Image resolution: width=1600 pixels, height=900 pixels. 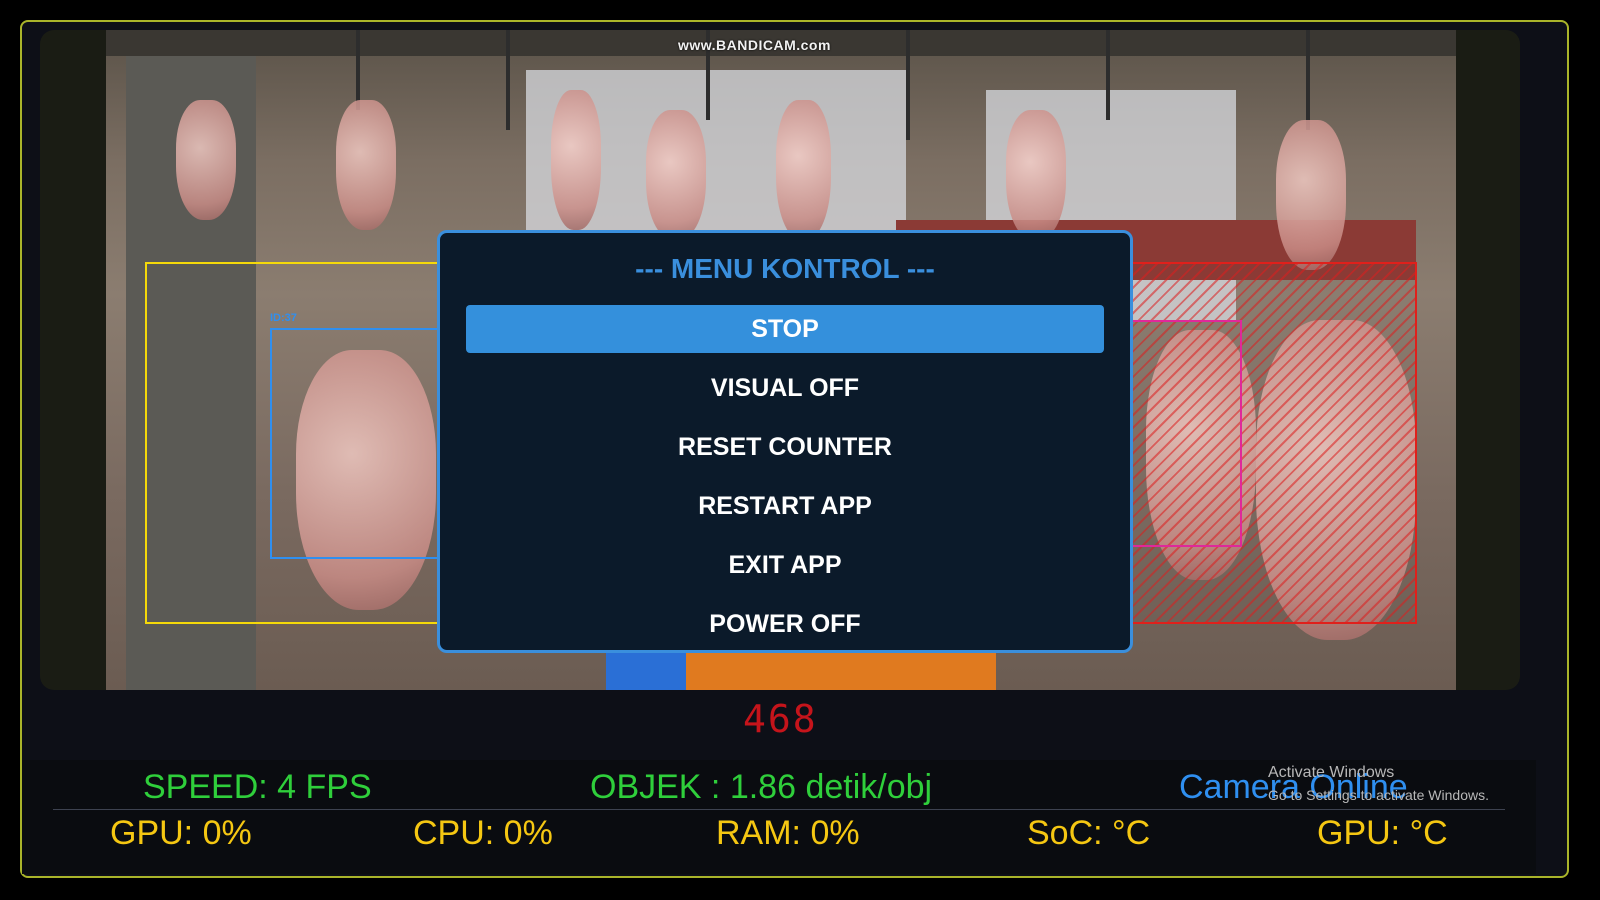 I want to click on activate-windows-subtitle: Go to Settings to activate Windows., so click(x=1378, y=795).